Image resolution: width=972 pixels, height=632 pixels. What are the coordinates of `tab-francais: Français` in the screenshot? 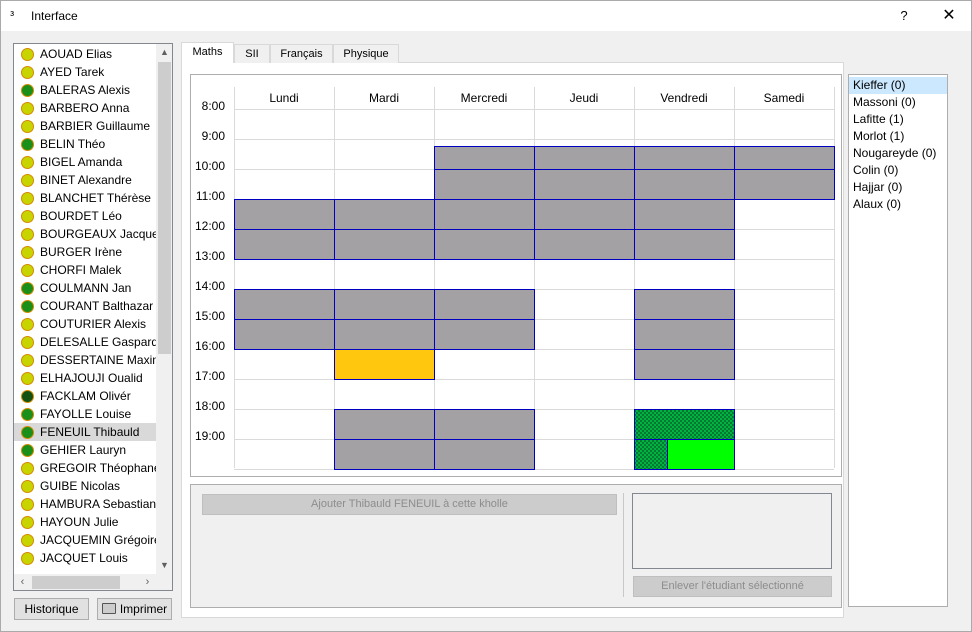 It's located at (301, 53).